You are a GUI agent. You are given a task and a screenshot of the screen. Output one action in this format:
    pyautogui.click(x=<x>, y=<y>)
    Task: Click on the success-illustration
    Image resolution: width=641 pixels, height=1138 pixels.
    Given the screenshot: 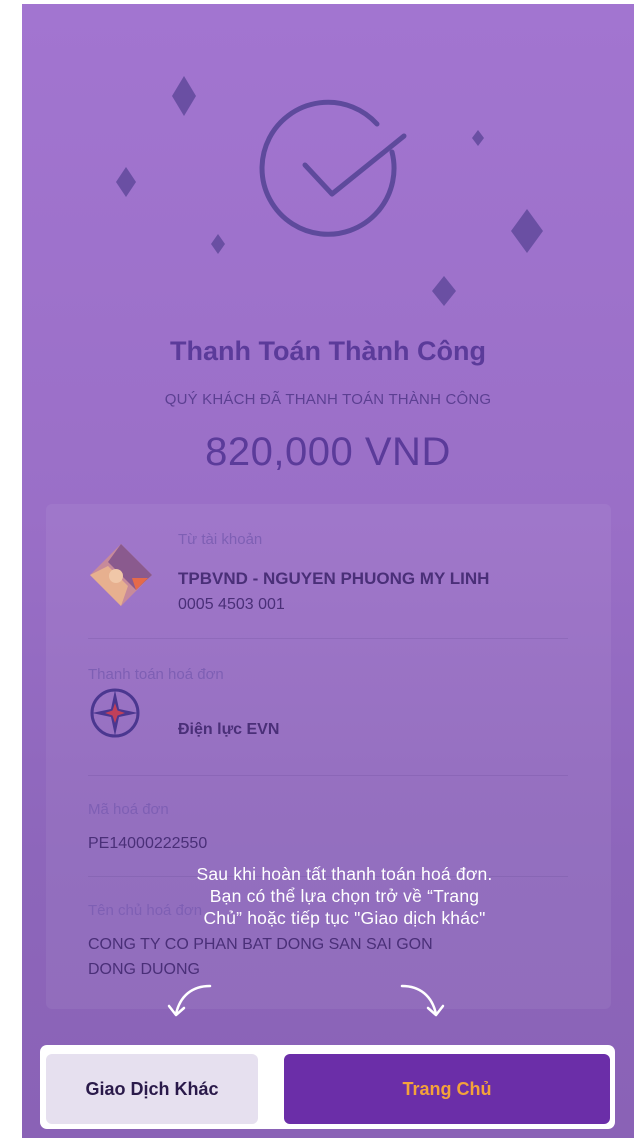 What is the action you would take?
    pyautogui.click(x=329, y=191)
    